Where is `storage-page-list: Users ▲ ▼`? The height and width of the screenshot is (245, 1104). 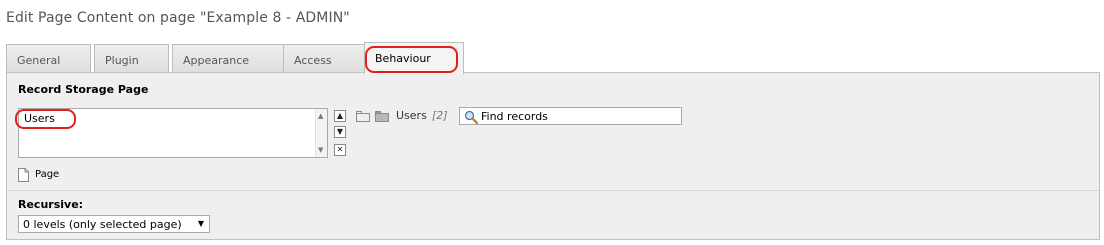
storage-page-list: Users ▲ ▼ is located at coordinates (173, 133).